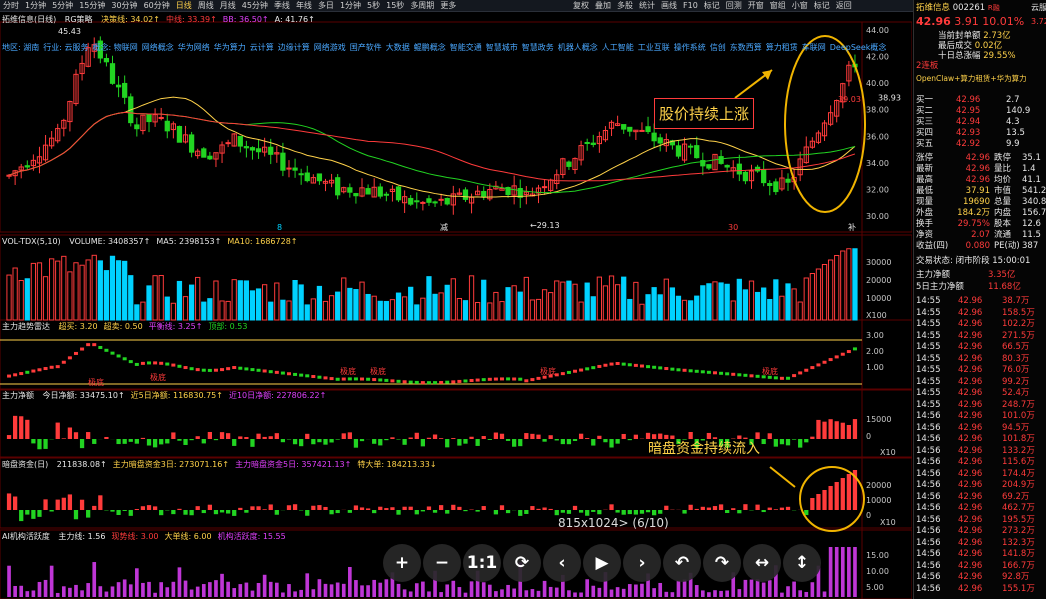 The image size is (1046, 599). Describe the element at coordinates (65, 47) in the screenshot. I see `concept-tag: 行业: 云服务` at that location.